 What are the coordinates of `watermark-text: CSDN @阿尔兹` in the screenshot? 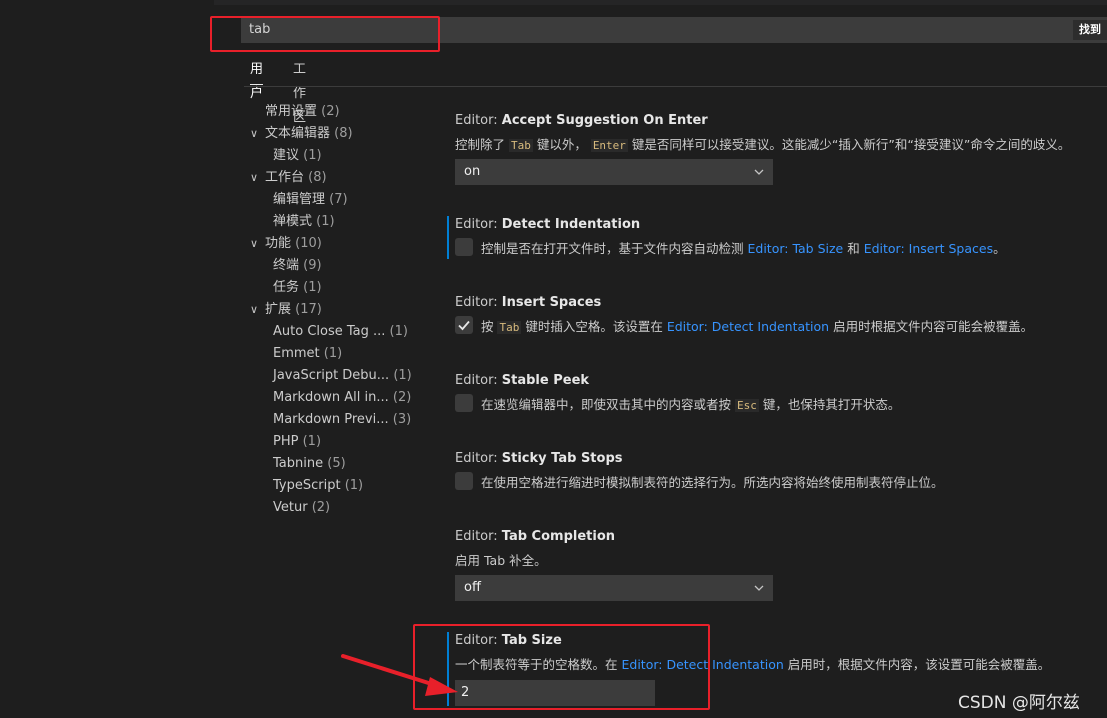 It's located at (1019, 703).